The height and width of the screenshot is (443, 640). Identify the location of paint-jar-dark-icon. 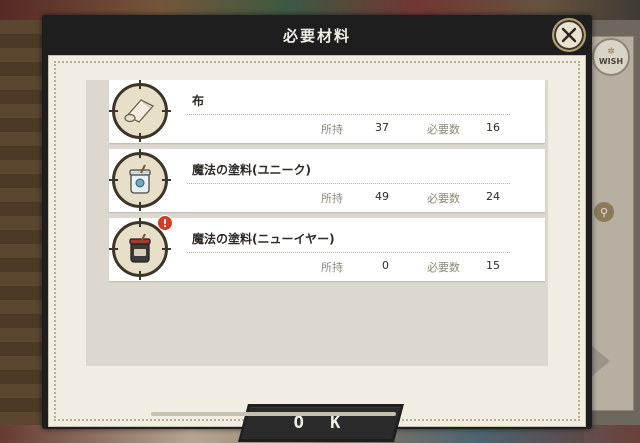
(140, 248).